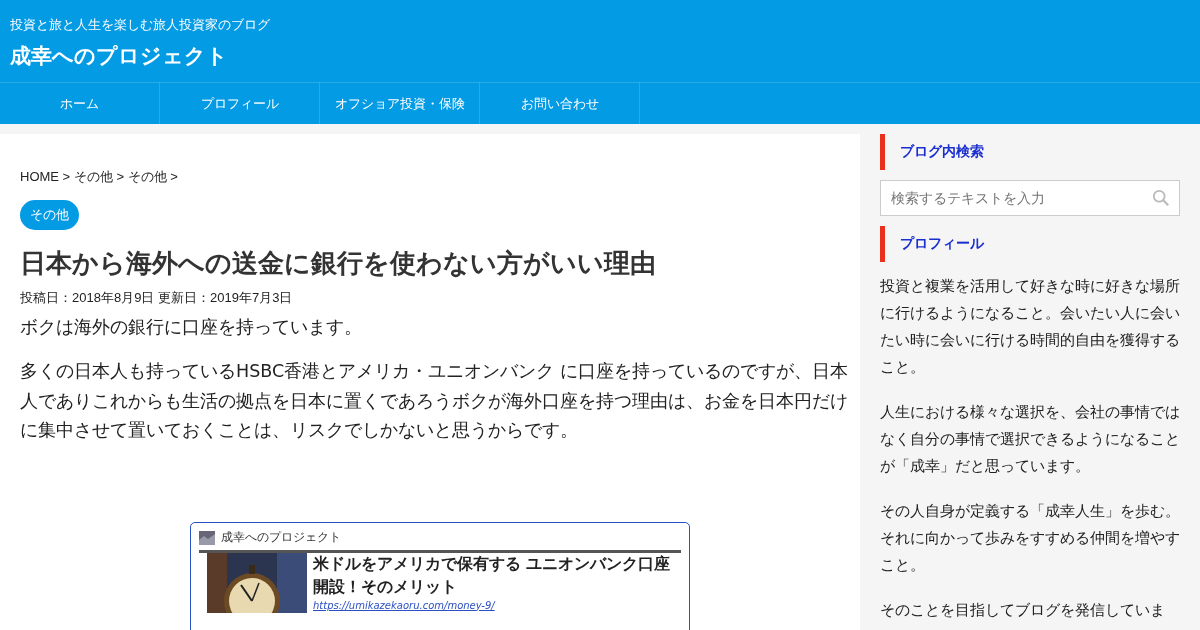 The height and width of the screenshot is (630, 1200). Describe the element at coordinates (400, 103) in the screenshot. I see `nav-item: オフショア投資・保険` at that location.